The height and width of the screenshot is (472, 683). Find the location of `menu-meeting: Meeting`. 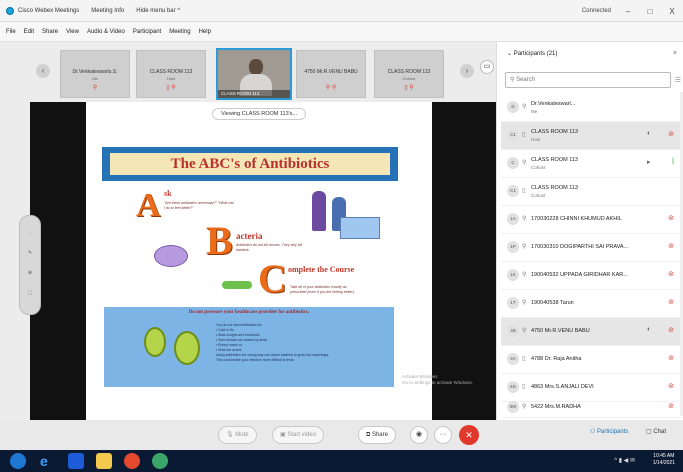

menu-meeting: Meeting is located at coordinates (179, 32).